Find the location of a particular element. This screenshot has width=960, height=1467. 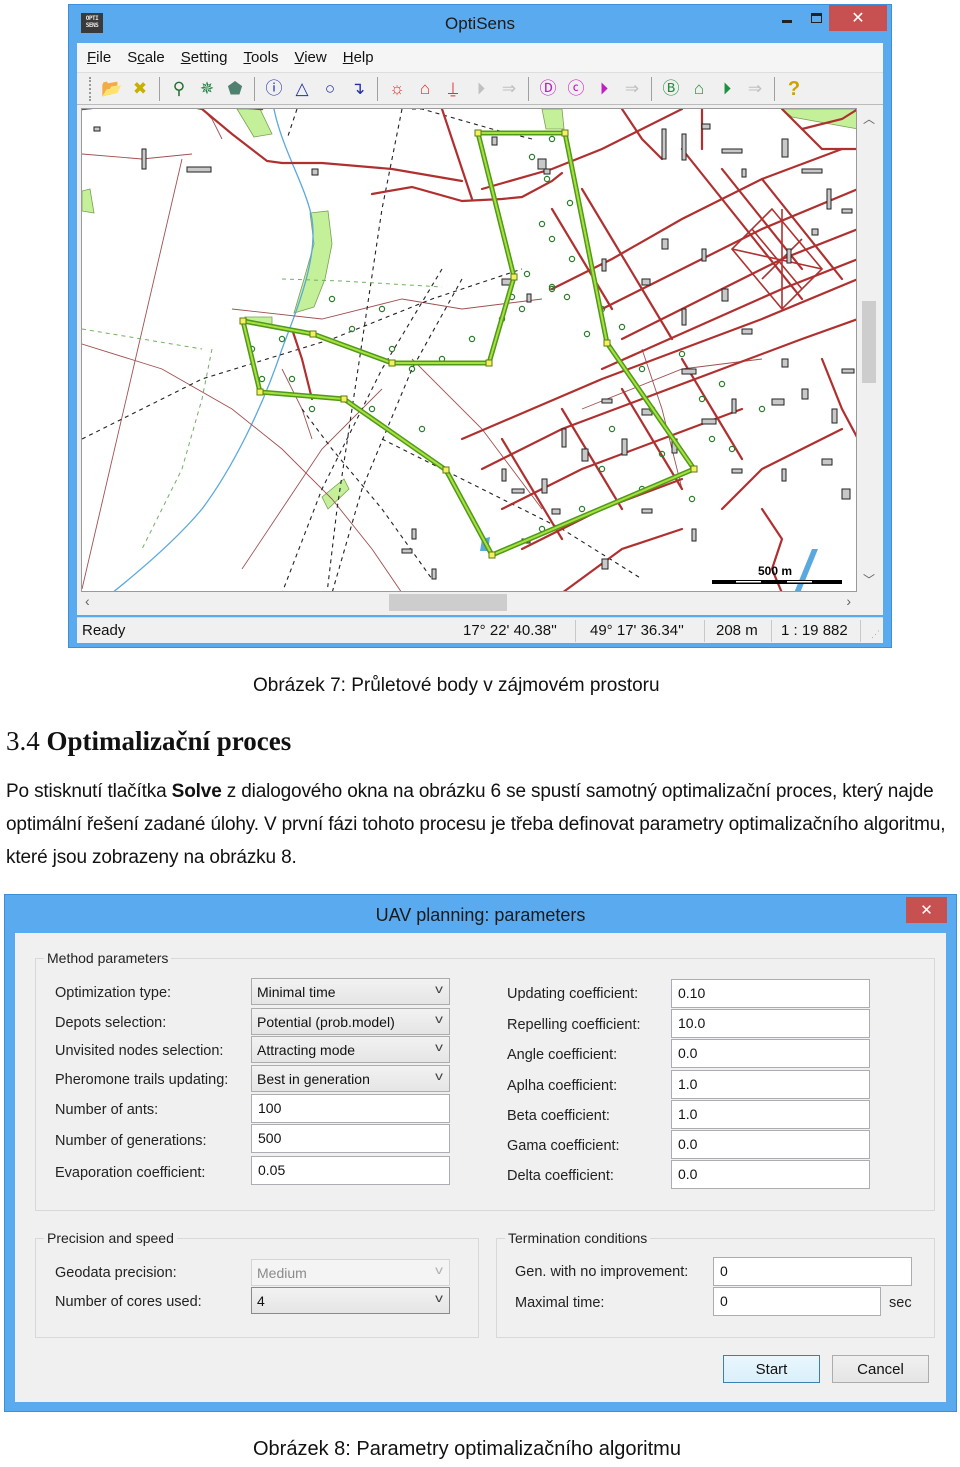

title-bar: OPTI SENS OptiSens ✕ is located at coordinates (480, 23).